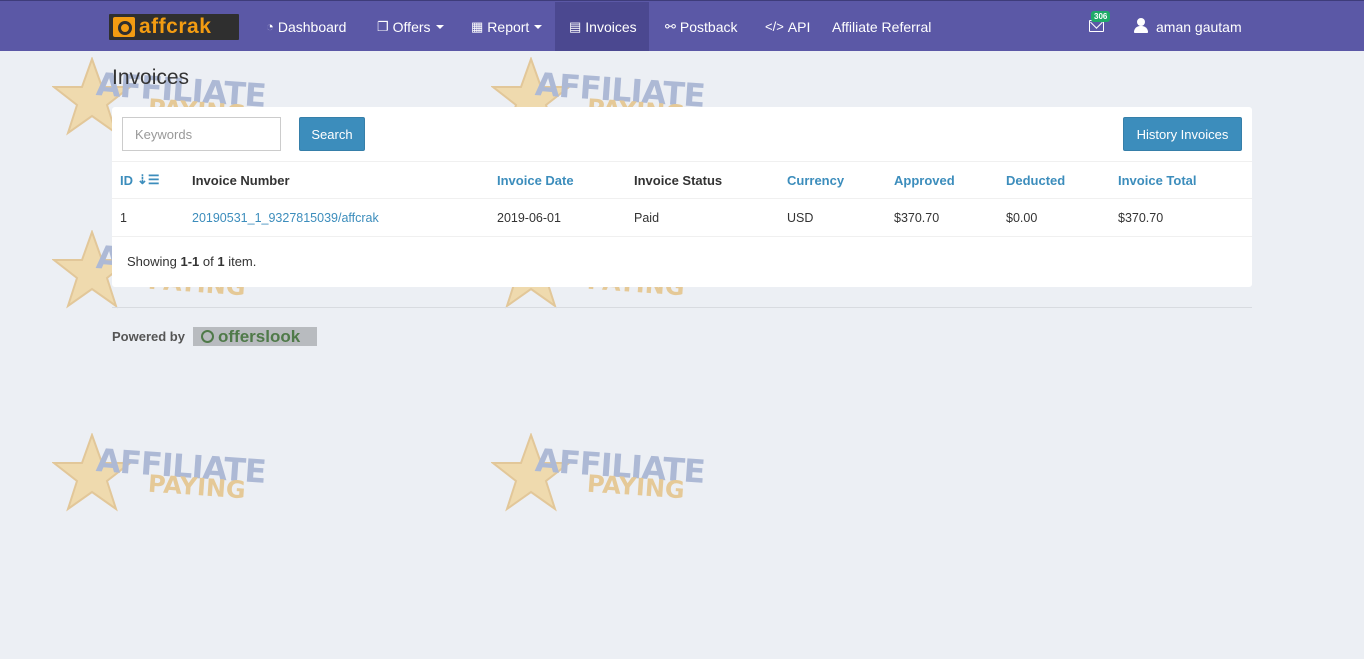  What do you see at coordinates (575, 26) in the screenshot?
I see `invoices-icon: ▤` at bounding box center [575, 26].